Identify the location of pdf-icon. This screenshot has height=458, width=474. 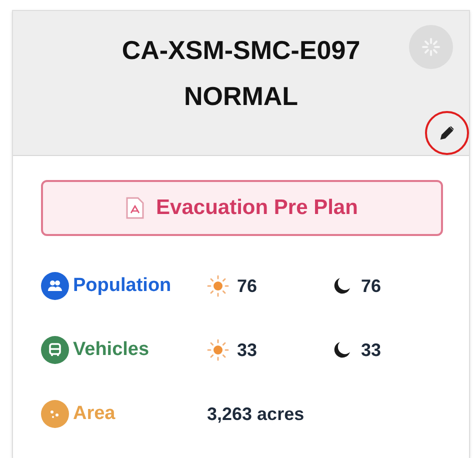
(135, 208).